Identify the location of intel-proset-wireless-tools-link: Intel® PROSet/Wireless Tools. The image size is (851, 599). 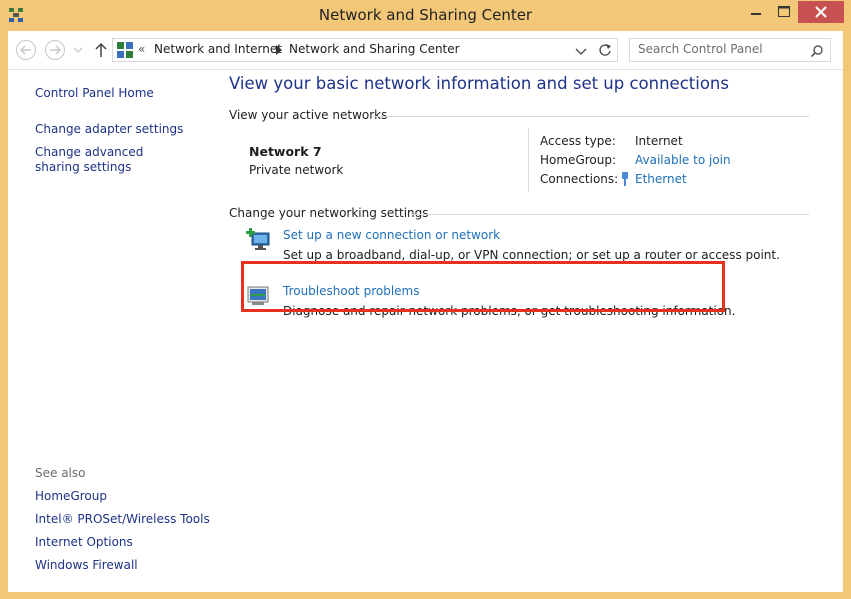
(125, 519).